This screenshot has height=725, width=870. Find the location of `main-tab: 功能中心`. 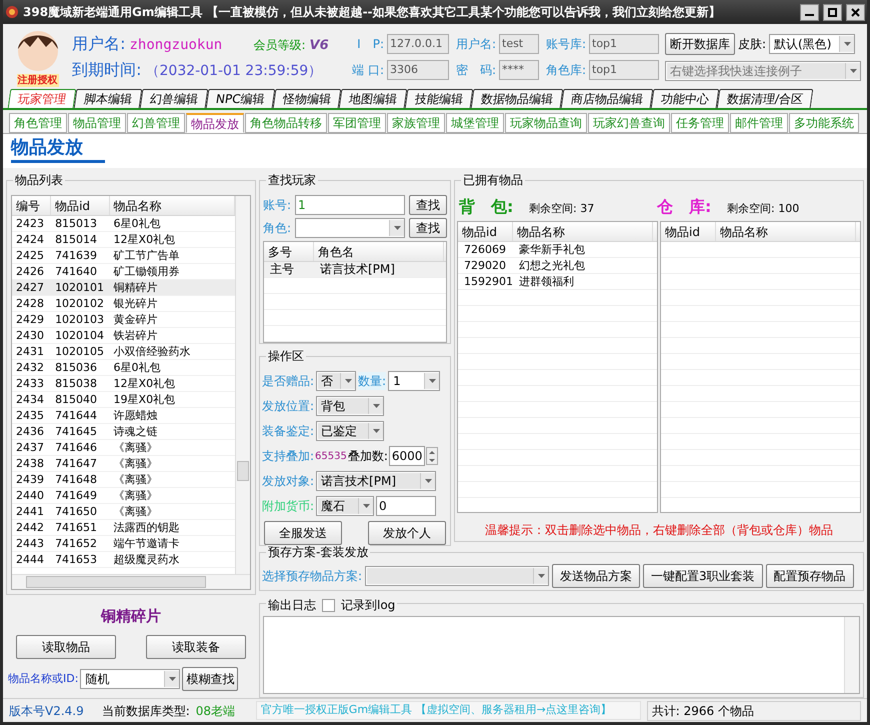

main-tab: 功能中心 is located at coordinates (684, 98).